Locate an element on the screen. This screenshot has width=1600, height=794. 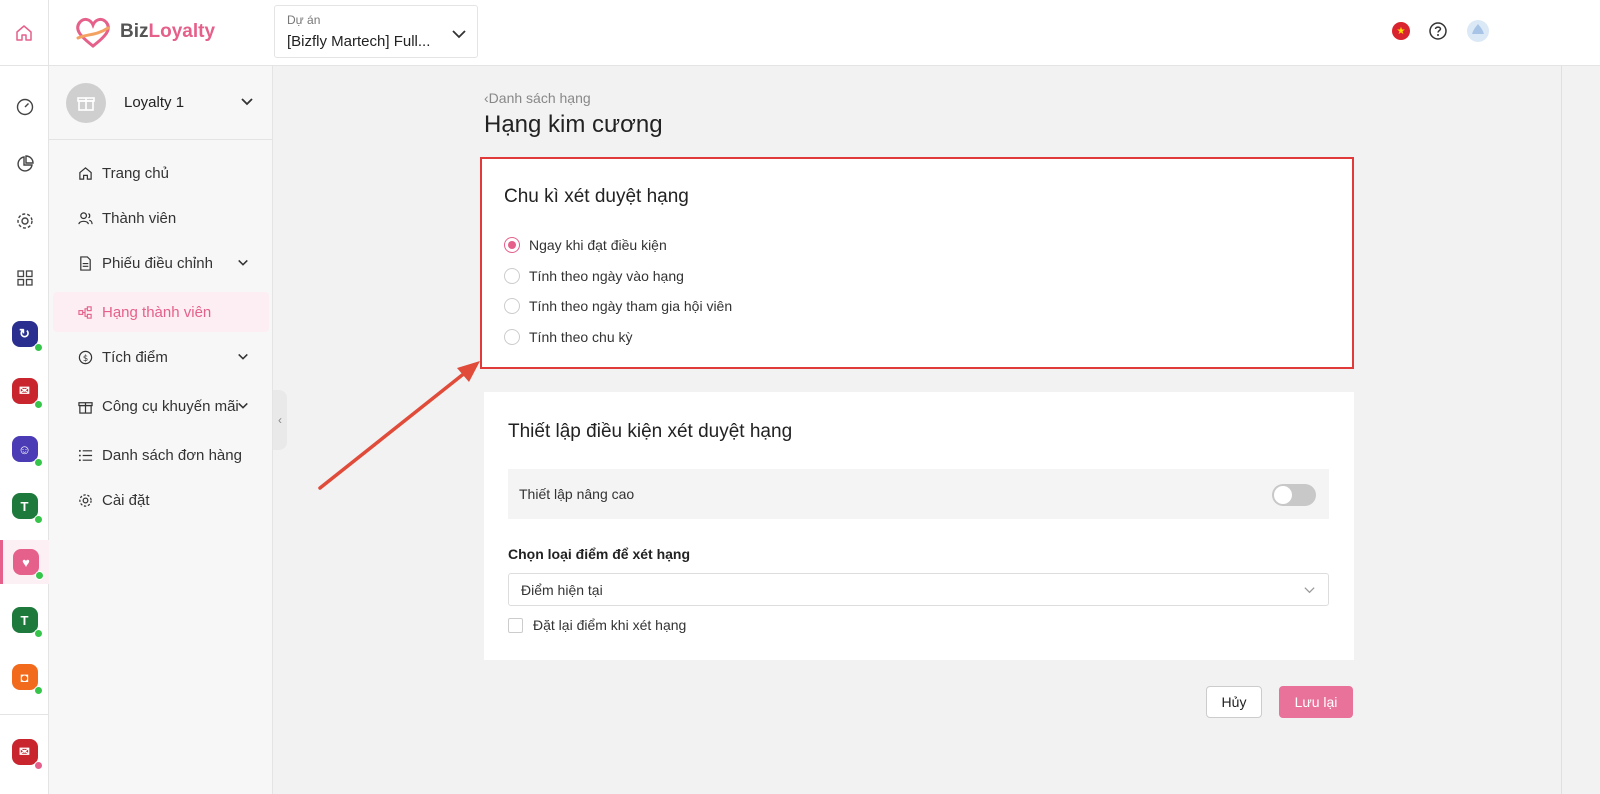
sidebar-item-label: Phiếu điều chỉnh is located at coordinates (157, 263).